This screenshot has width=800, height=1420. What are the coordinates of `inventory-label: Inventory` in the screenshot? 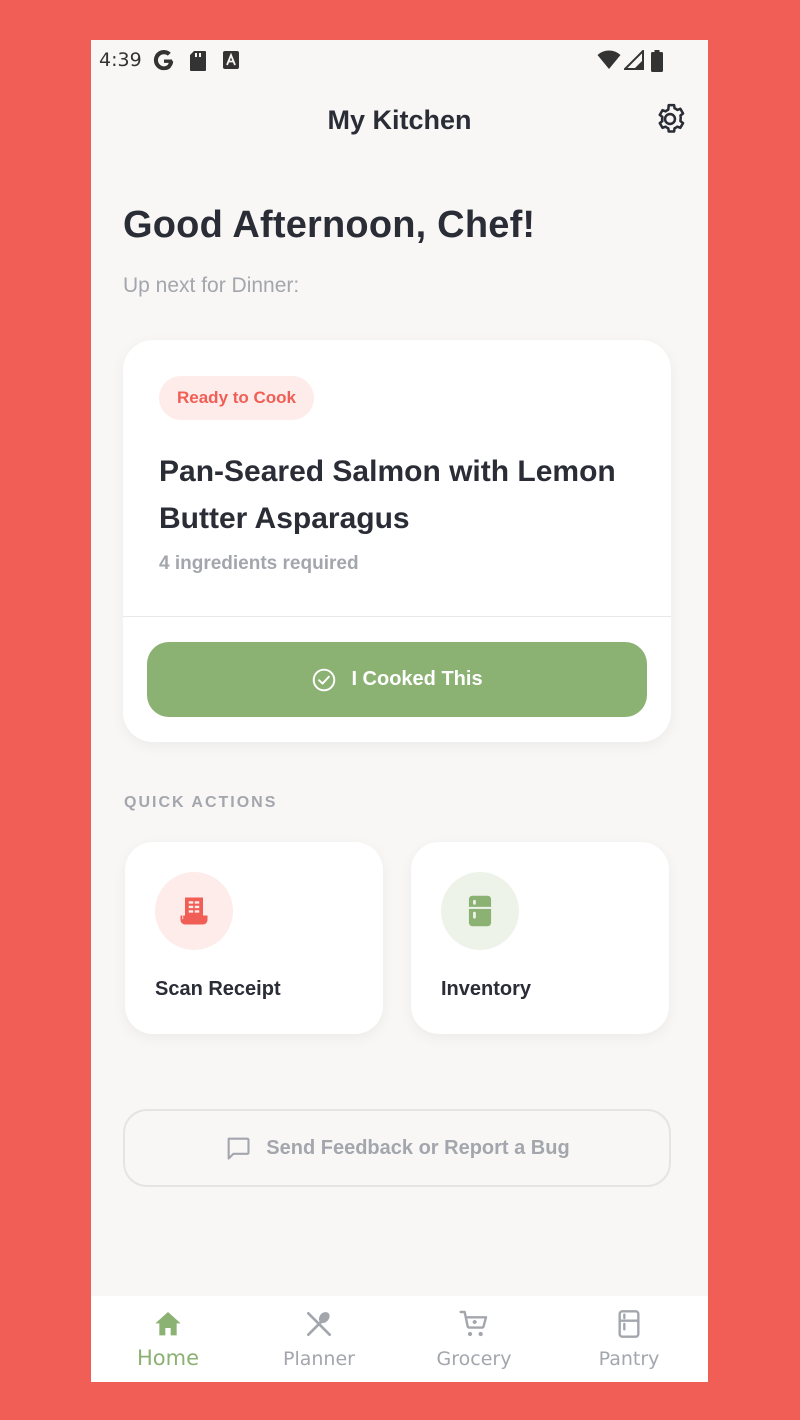 It's located at (486, 989).